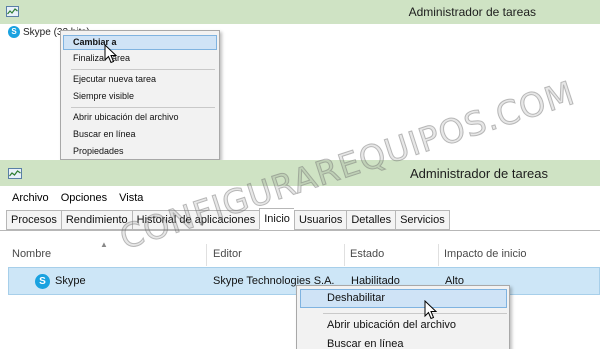 The width and height of the screenshot is (600, 349). What do you see at coordinates (104, 244) in the screenshot?
I see `sort-ascending-icon: ▲` at bounding box center [104, 244].